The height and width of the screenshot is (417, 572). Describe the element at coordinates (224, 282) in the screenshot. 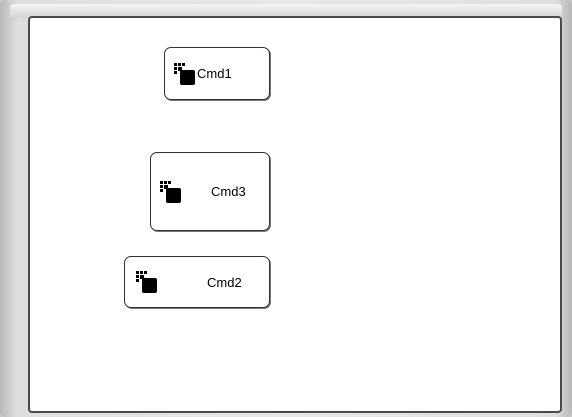

I see `cmd2-label: Cmd2` at that location.